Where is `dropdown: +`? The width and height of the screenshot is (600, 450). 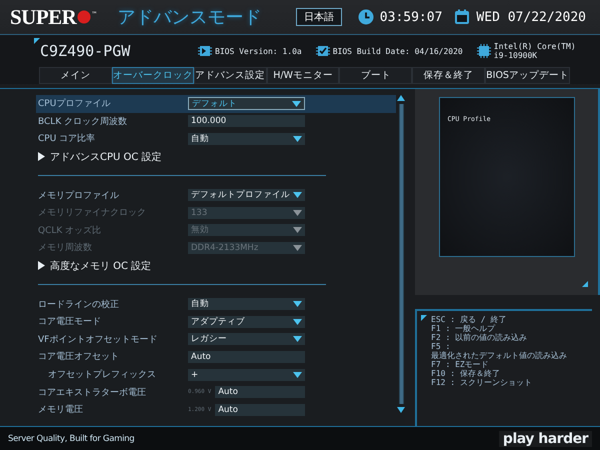 dropdown: + is located at coordinates (246, 374).